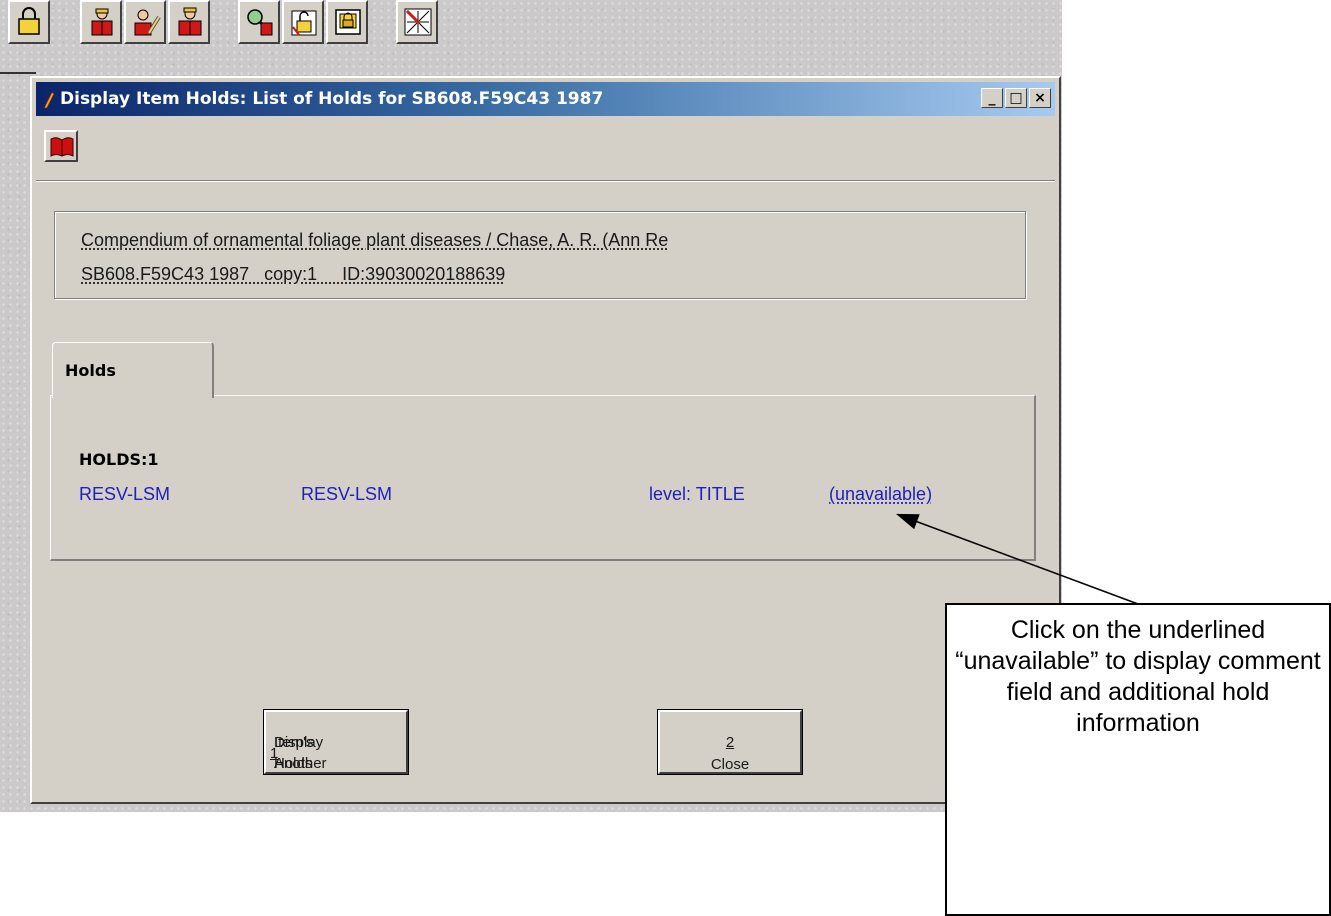 This screenshot has width=1331, height=916. I want to click on close-label-text: Close, so click(730, 764).